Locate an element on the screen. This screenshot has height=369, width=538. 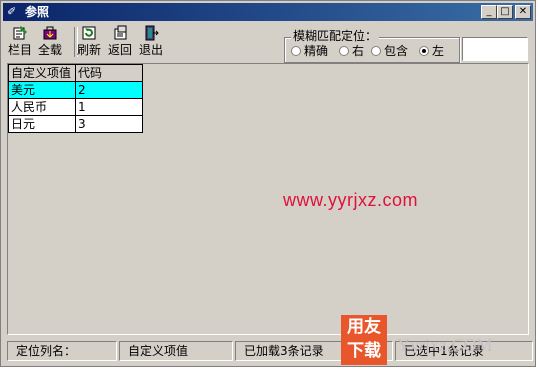
data-table: 自定义项值 代码 美元 2 人民币 1 日元 3 is located at coordinates (75, 98).